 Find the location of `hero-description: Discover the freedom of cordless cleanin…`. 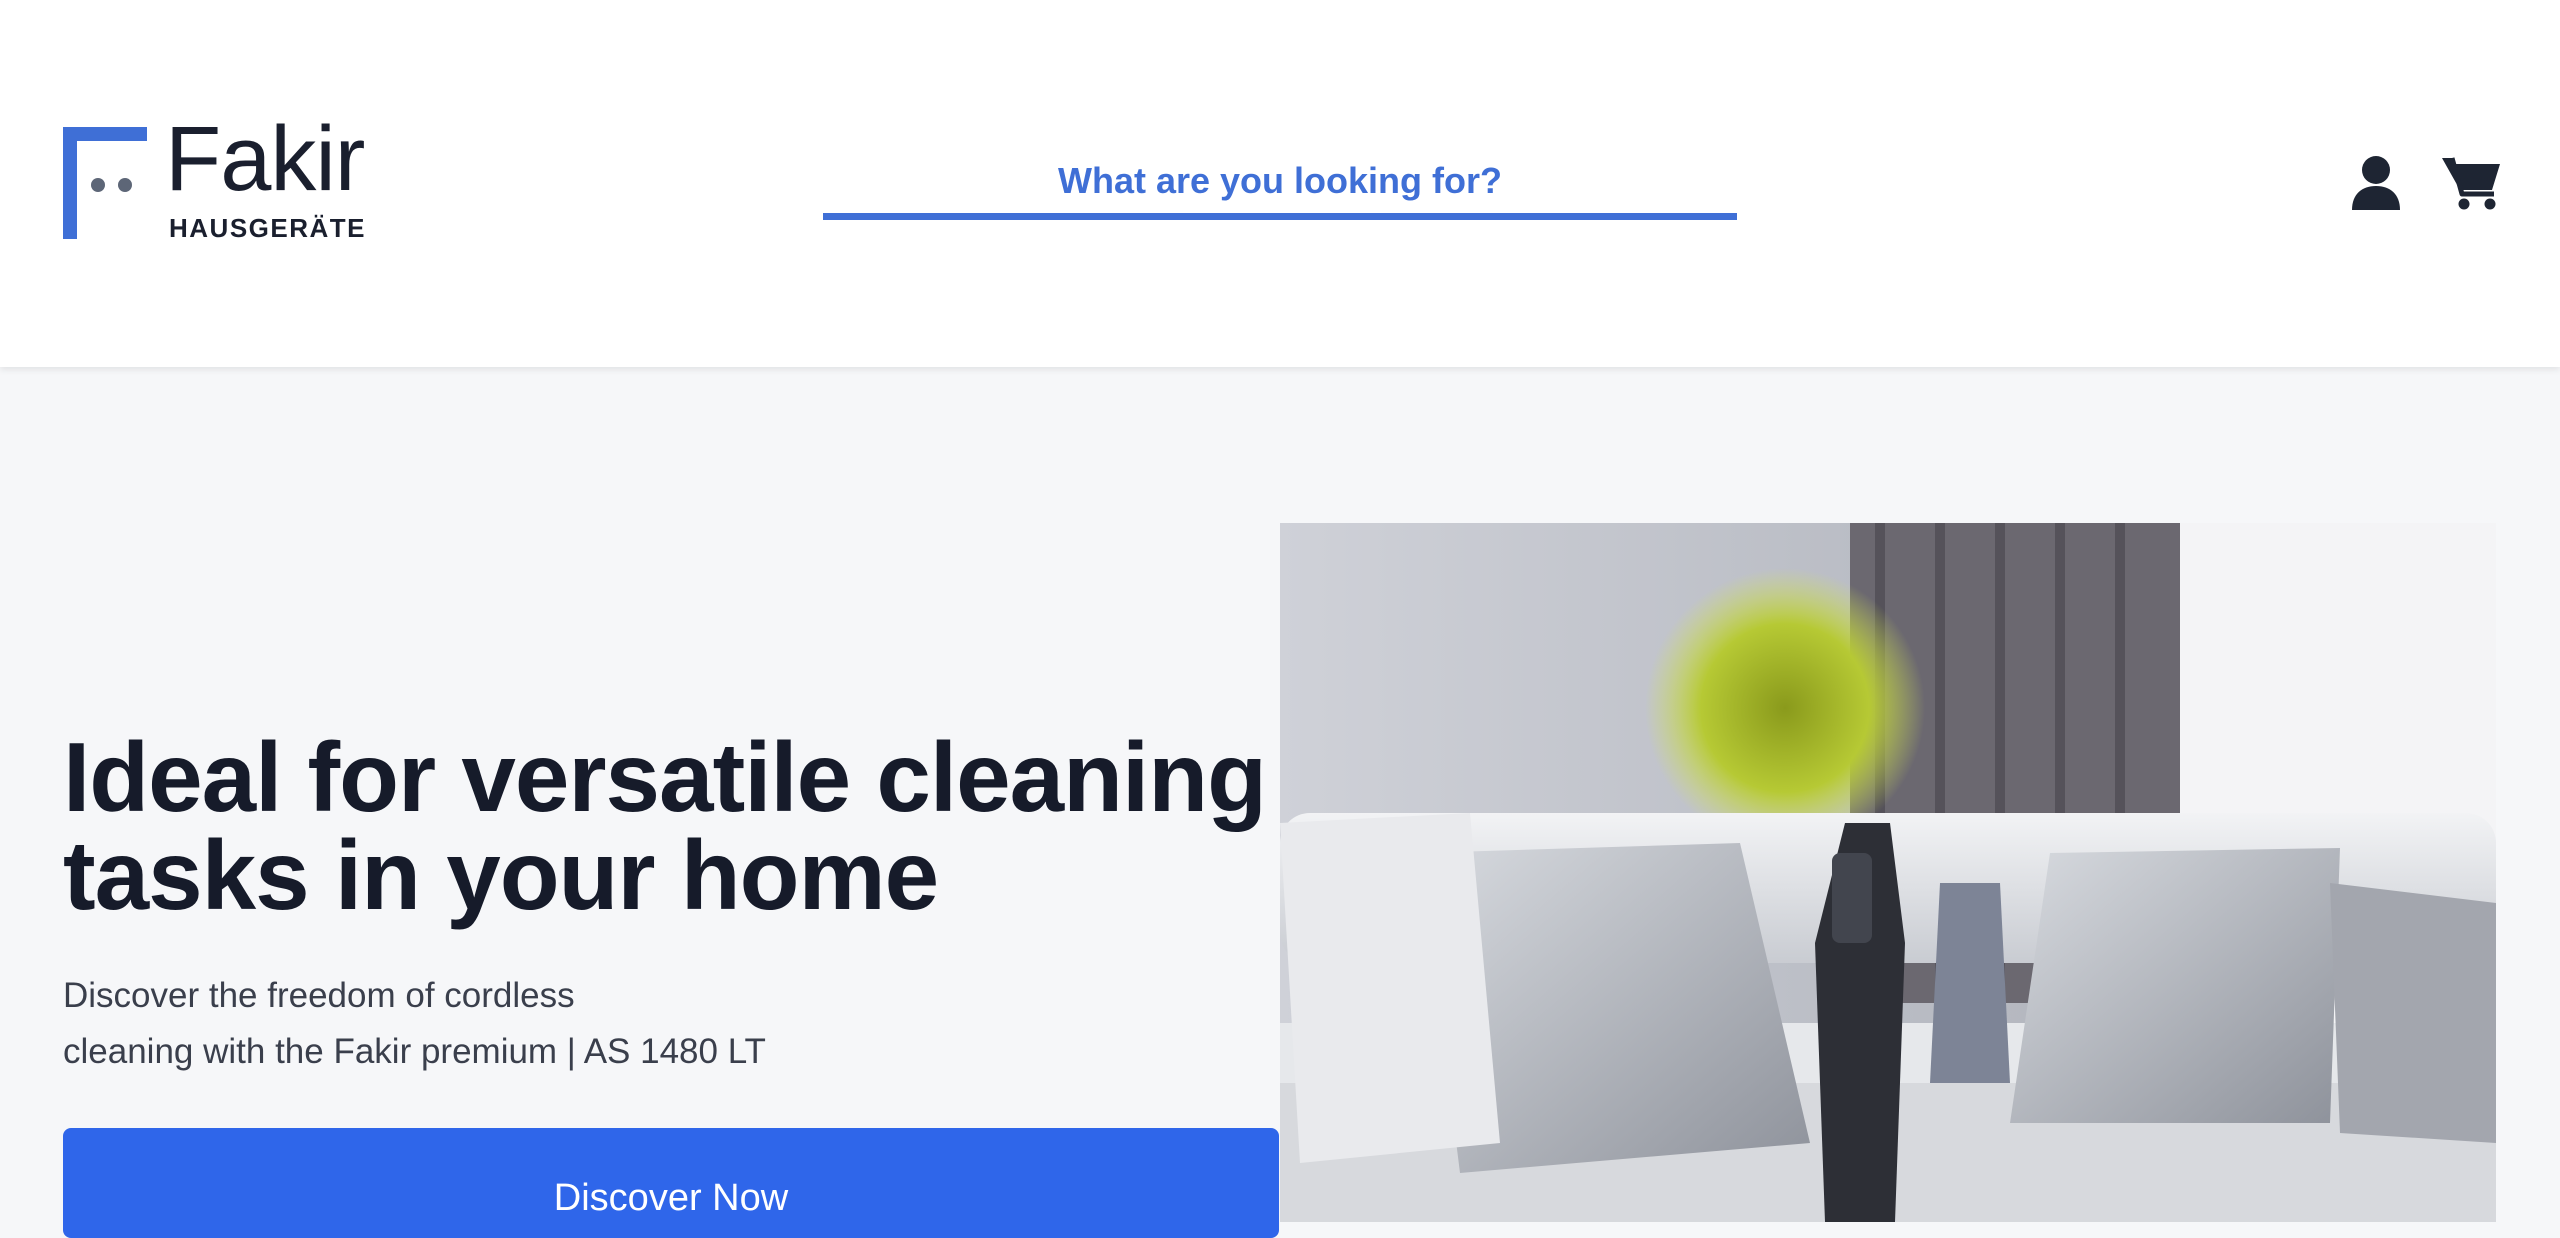

hero-description: Discover the freedom of cordless cleanin… is located at coordinates (513, 1024).